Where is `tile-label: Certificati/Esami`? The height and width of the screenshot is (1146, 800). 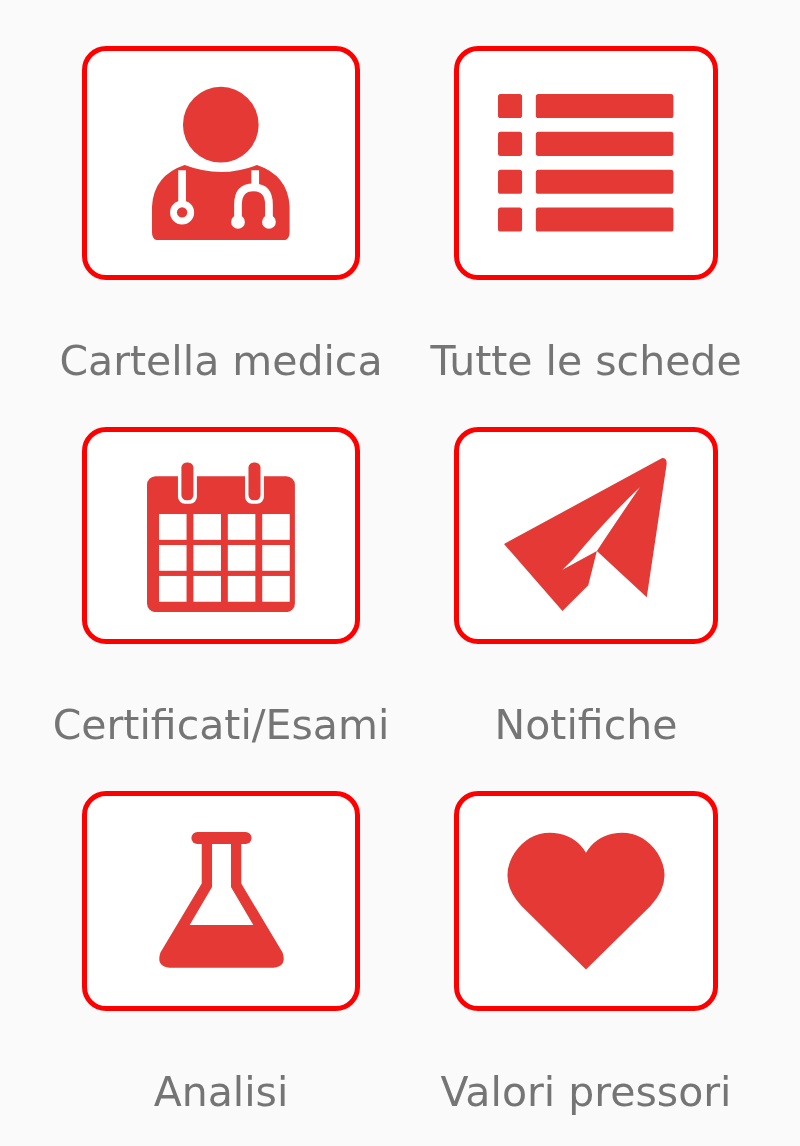
tile-label: Certificati/Esami is located at coordinates (221, 725).